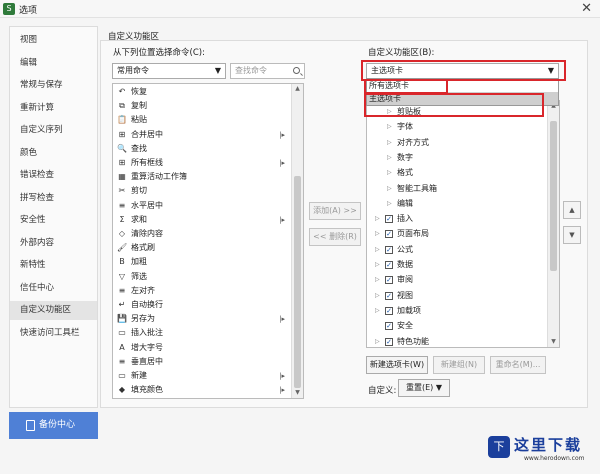 The width and height of the screenshot is (600, 474). What do you see at coordinates (139, 120) in the screenshot?
I see `command-label: 粘贴` at bounding box center [139, 120].